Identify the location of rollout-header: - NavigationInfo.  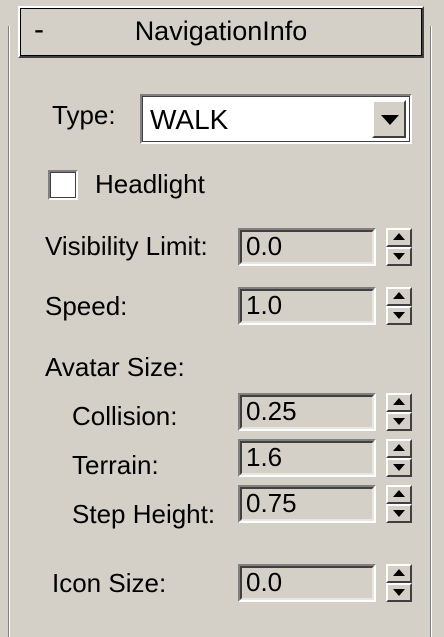
(221, 32).